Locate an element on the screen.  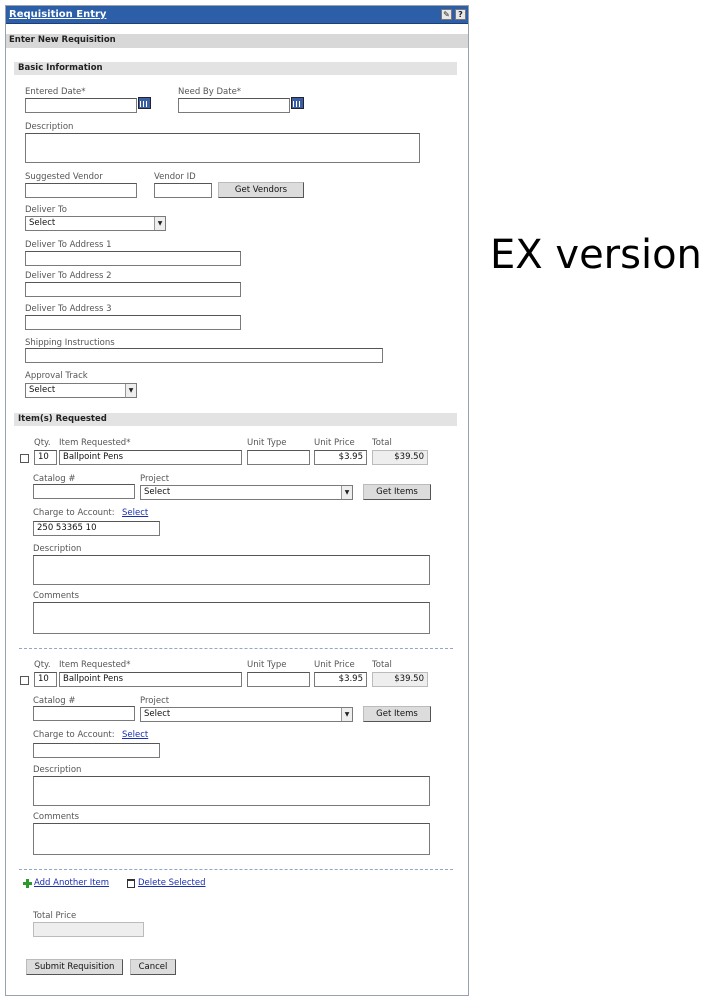
submit-requisition-button: Submit Requisition is located at coordinates (74, 967).